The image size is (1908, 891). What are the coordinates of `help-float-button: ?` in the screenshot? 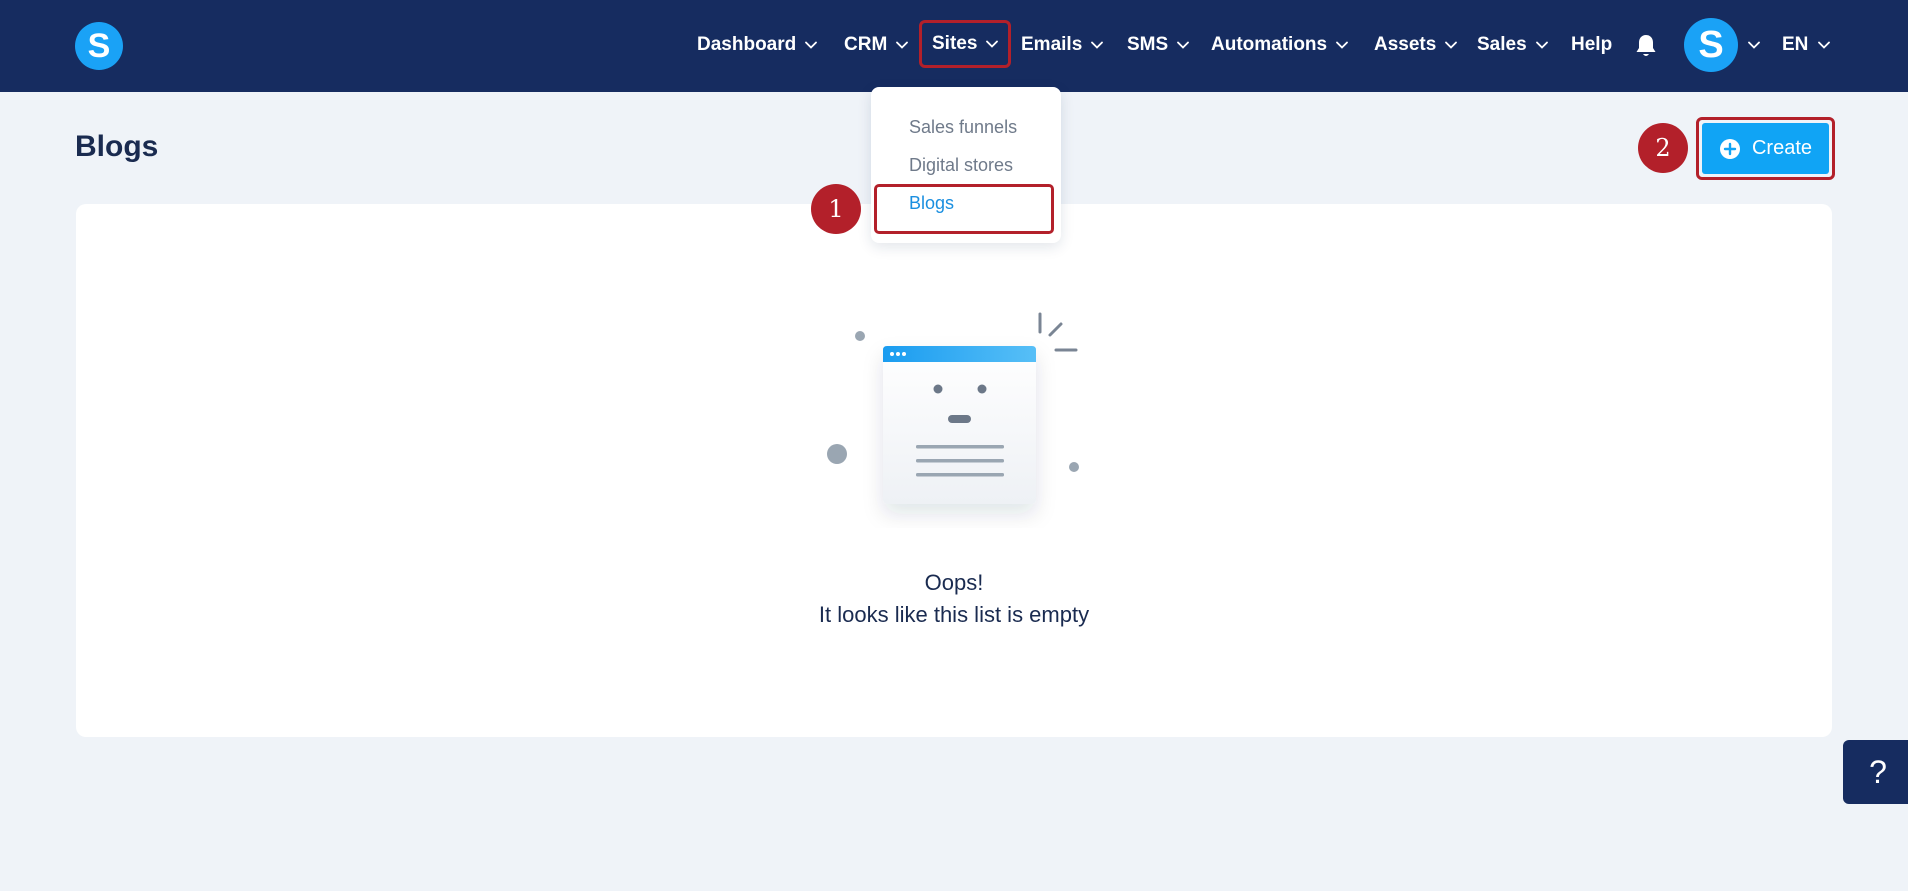 It's located at (1875, 772).